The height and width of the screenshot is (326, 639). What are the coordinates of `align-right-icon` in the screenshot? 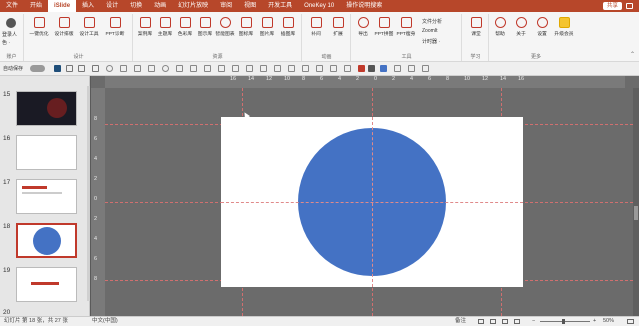 It's located at (291, 68).